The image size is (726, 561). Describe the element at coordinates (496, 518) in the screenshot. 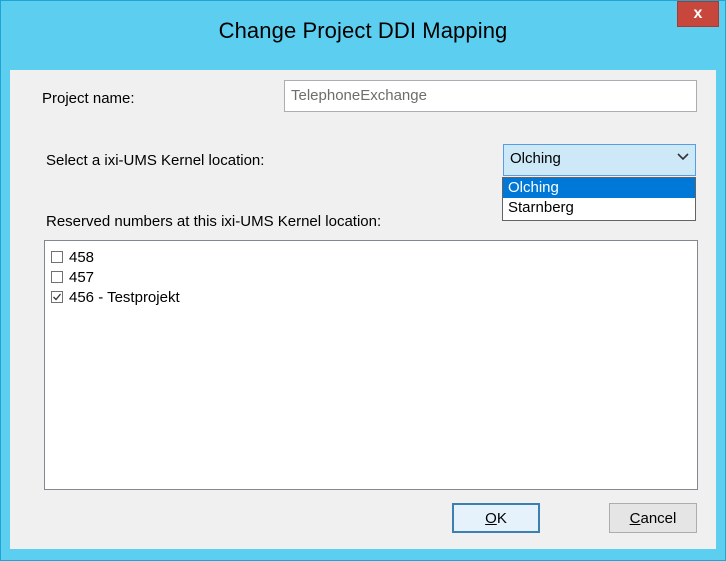

I see `ok-button: OK` at that location.